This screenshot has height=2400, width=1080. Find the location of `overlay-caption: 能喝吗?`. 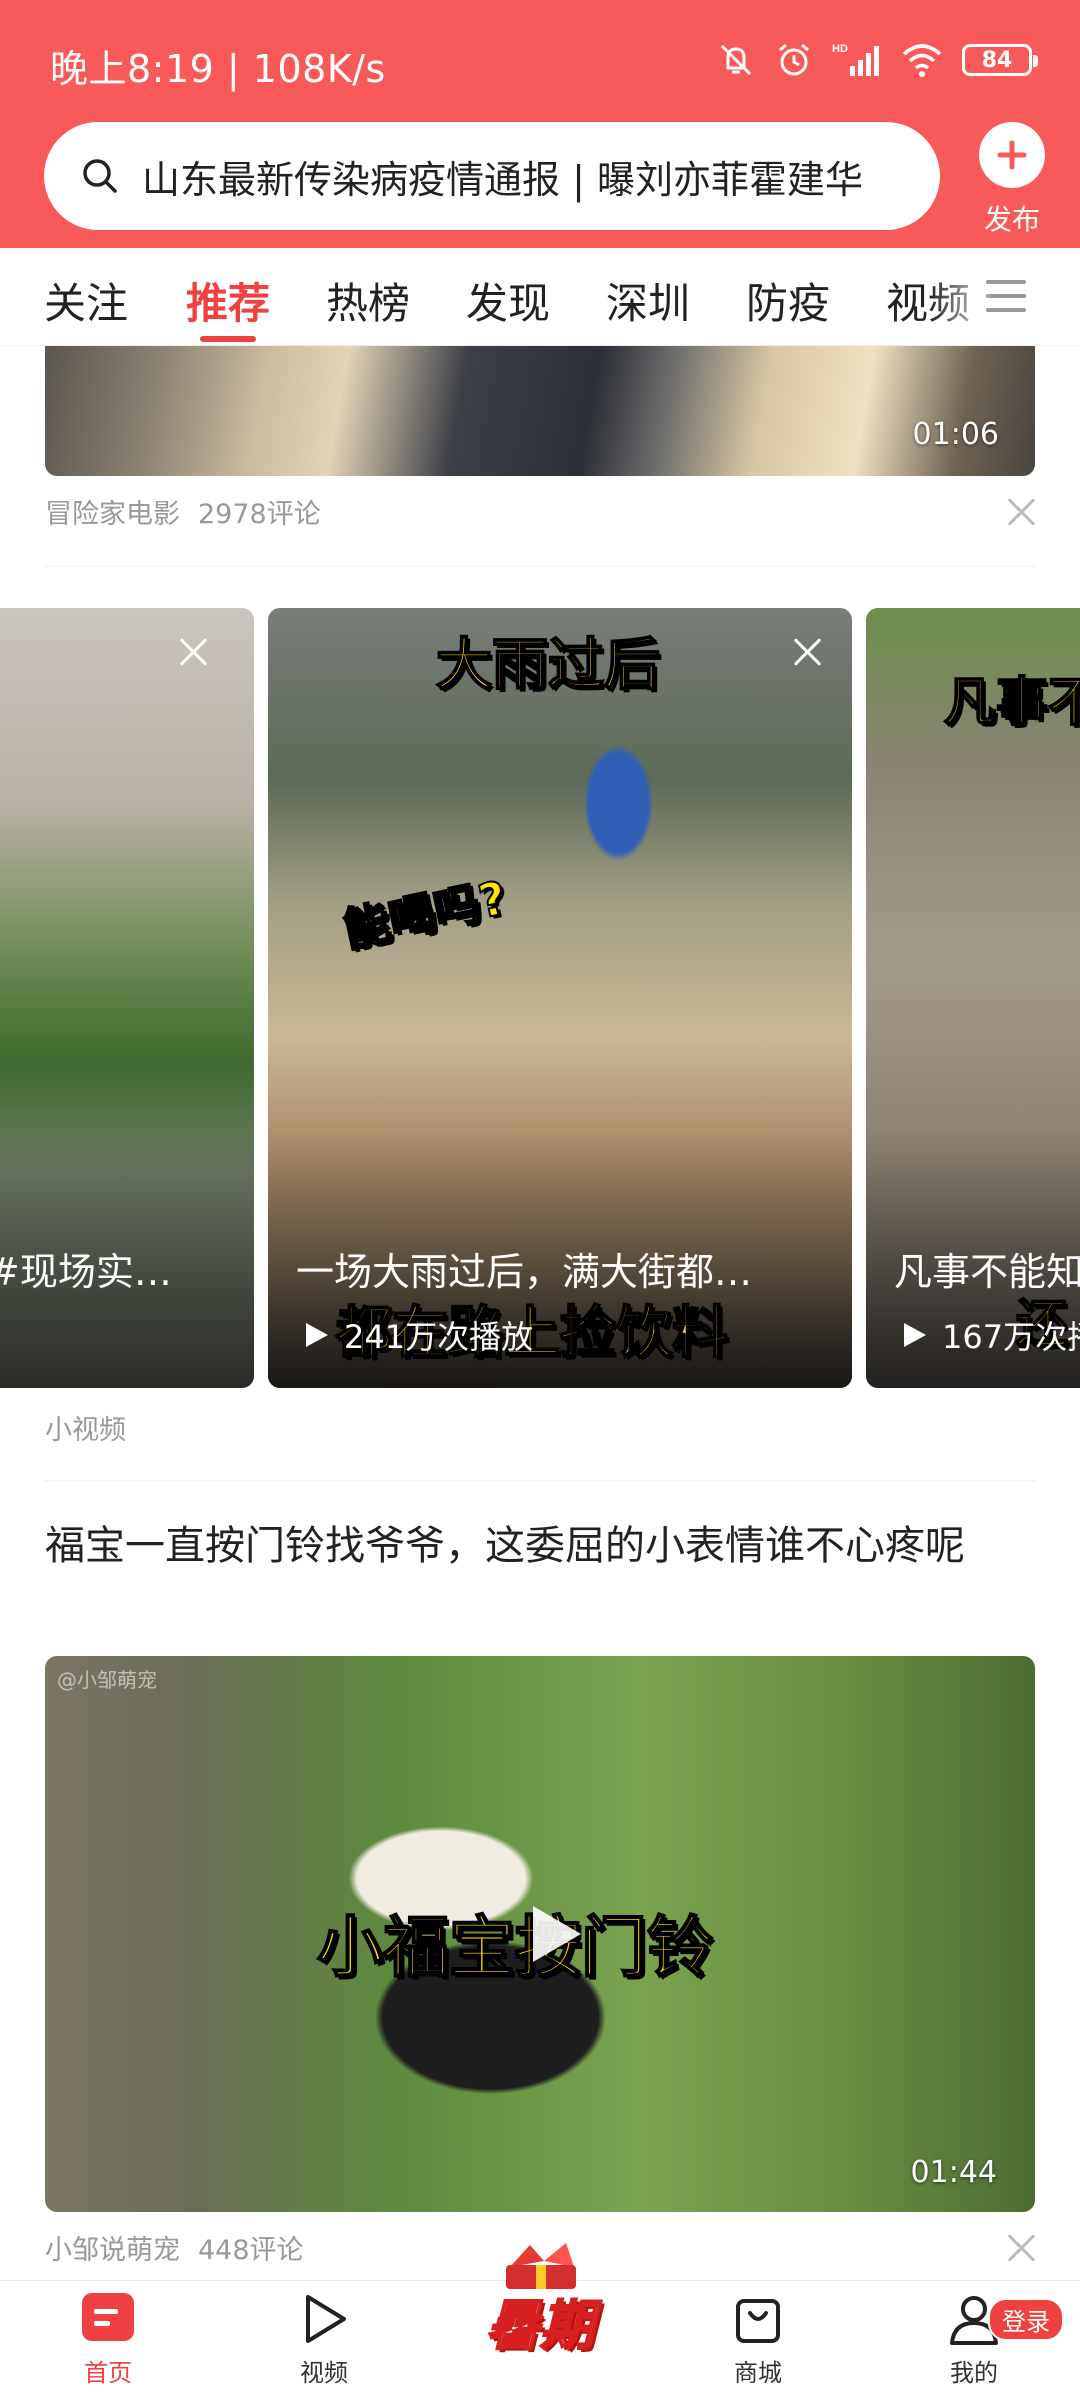

overlay-caption: 能喝吗? is located at coordinates (425, 913).